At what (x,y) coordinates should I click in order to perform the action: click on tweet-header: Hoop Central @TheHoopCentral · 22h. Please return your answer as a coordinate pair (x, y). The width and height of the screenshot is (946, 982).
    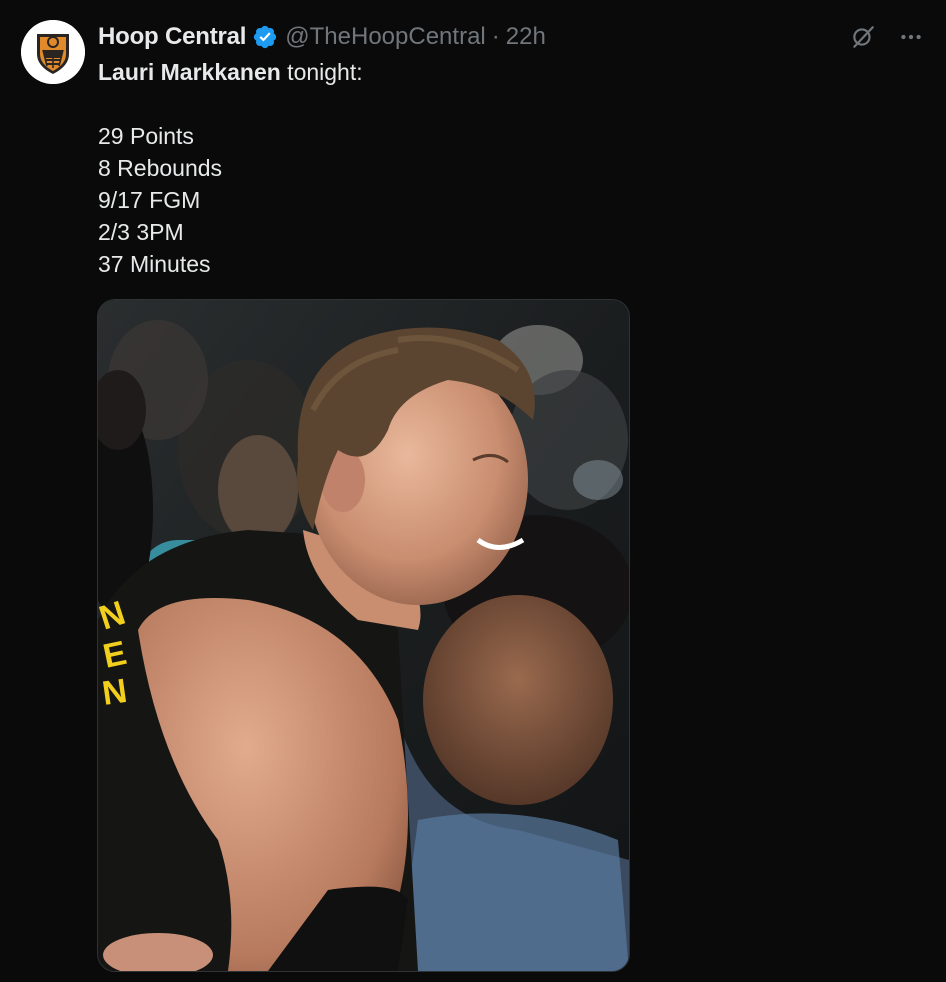
    Looking at the image, I should click on (322, 37).